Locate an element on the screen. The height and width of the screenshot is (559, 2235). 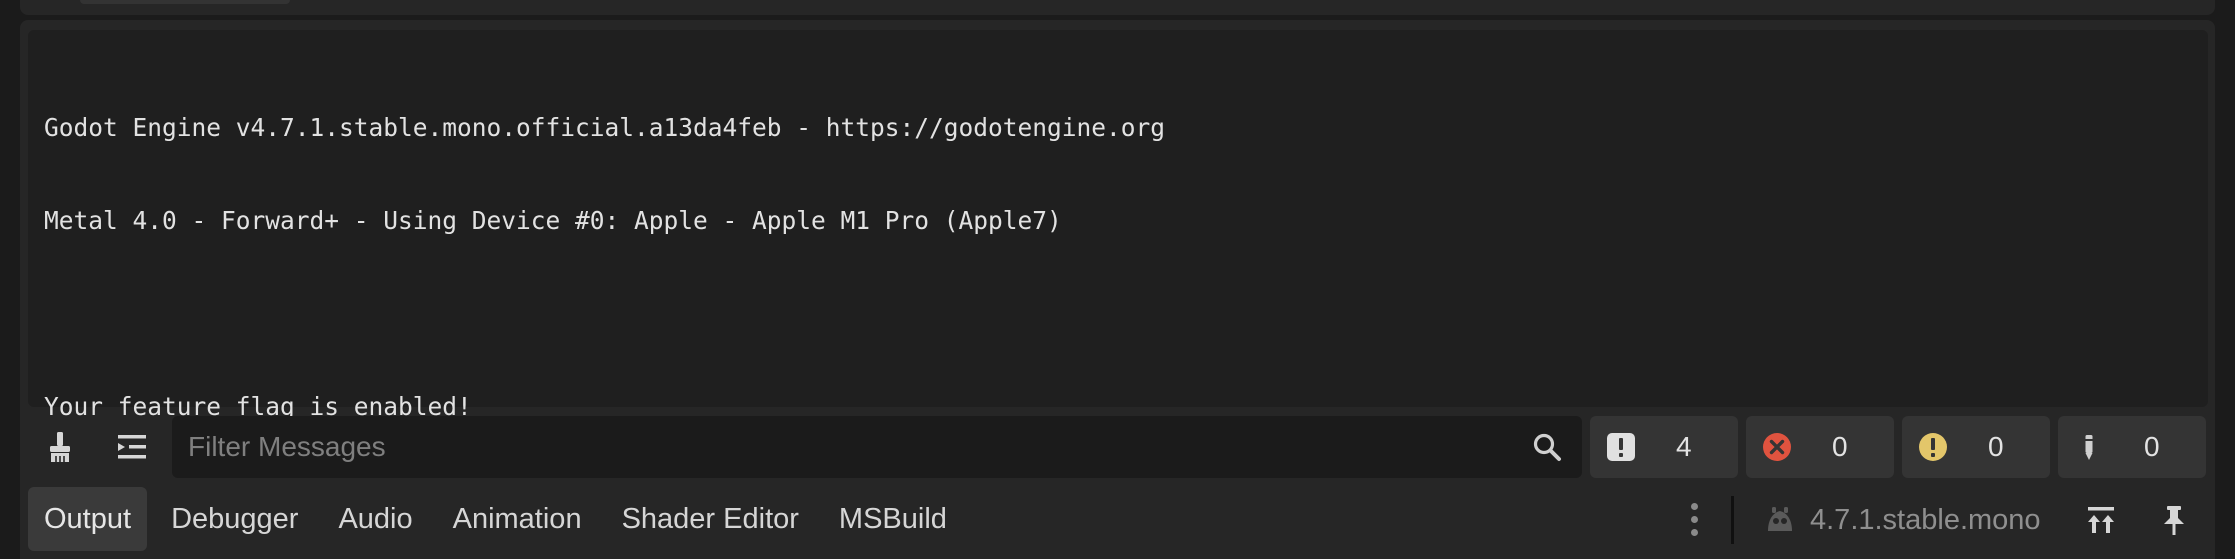
broom-icon is located at coordinates (60, 447).